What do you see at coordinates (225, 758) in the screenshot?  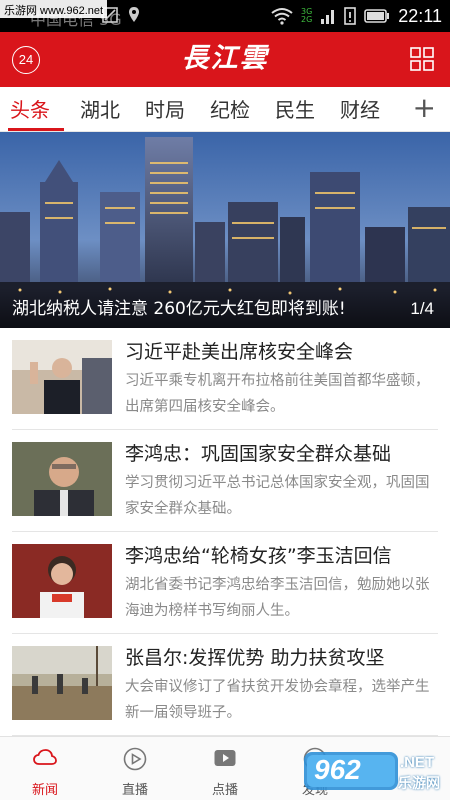 I see `video-icon` at bounding box center [225, 758].